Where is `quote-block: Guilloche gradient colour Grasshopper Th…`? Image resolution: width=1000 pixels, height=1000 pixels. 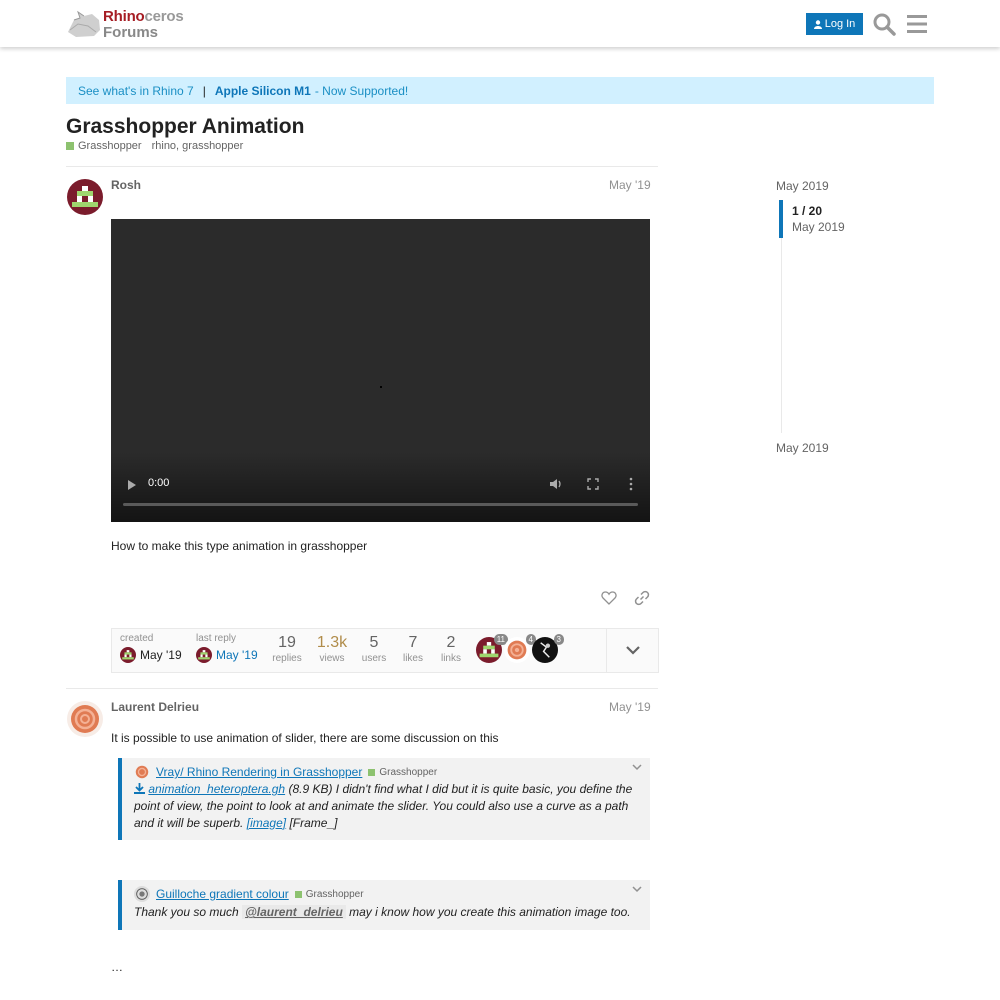
quote-block: Guilloche gradient colour Grasshopper Th… is located at coordinates (384, 905).